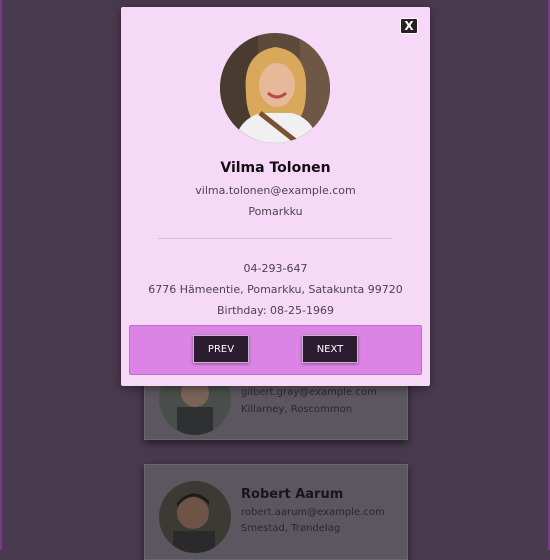 The image size is (550, 560). What do you see at coordinates (275, 238) in the screenshot?
I see `divider` at bounding box center [275, 238].